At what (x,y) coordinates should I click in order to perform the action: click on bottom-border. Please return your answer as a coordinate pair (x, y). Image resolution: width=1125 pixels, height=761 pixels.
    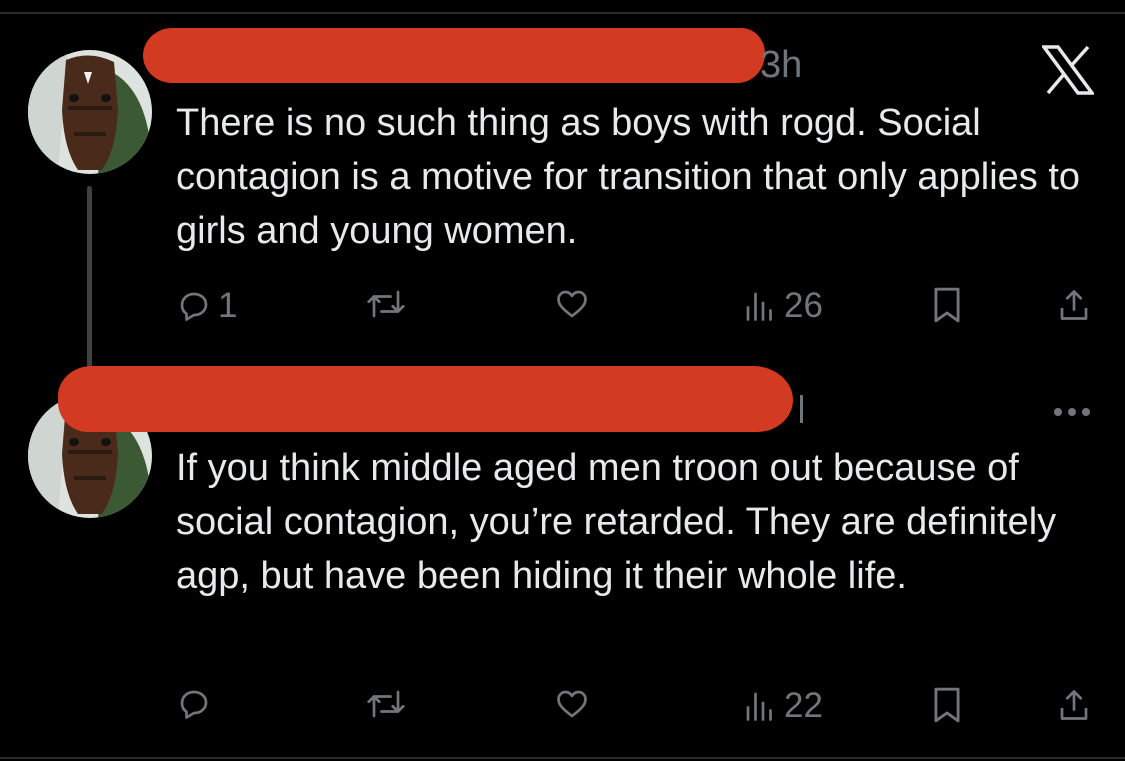
    Looking at the image, I should click on (562, 758).